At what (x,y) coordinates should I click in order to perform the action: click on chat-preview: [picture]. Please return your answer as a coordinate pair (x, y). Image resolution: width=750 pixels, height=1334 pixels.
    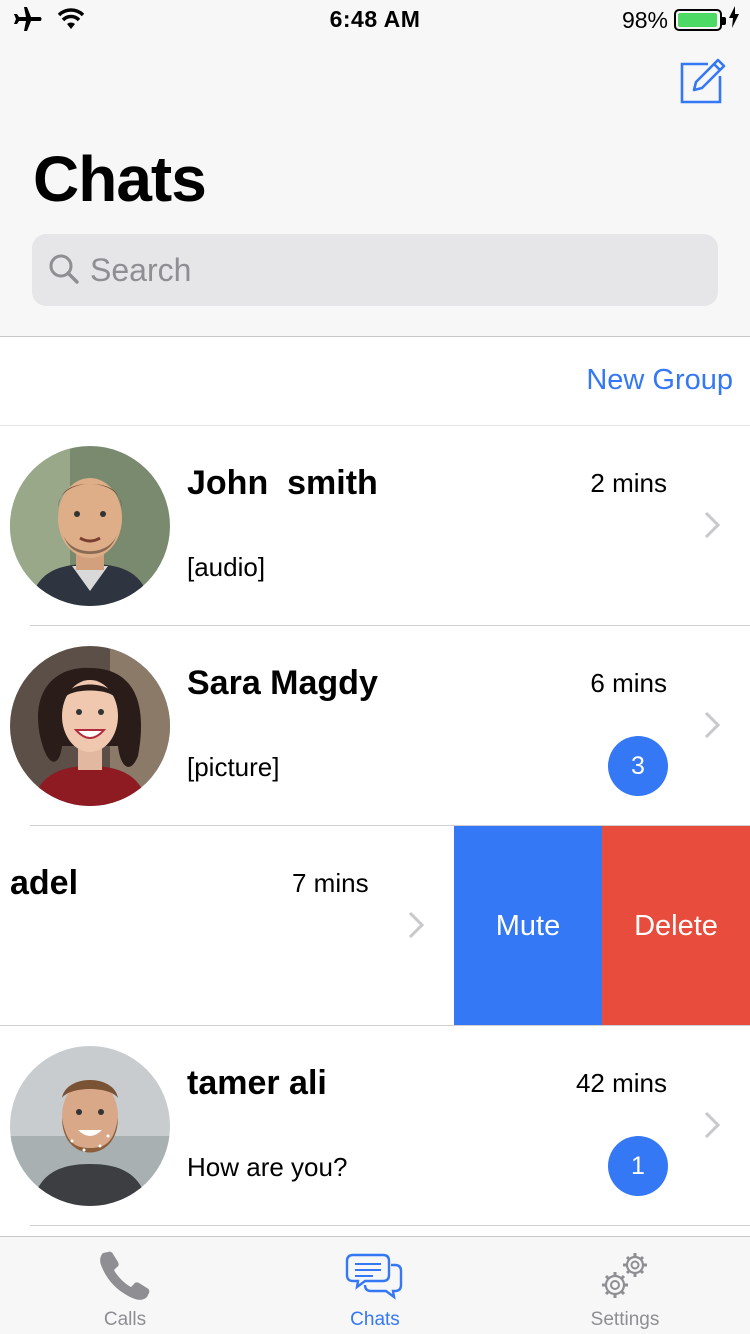
    Looking at the image, I should click on (233, 767).